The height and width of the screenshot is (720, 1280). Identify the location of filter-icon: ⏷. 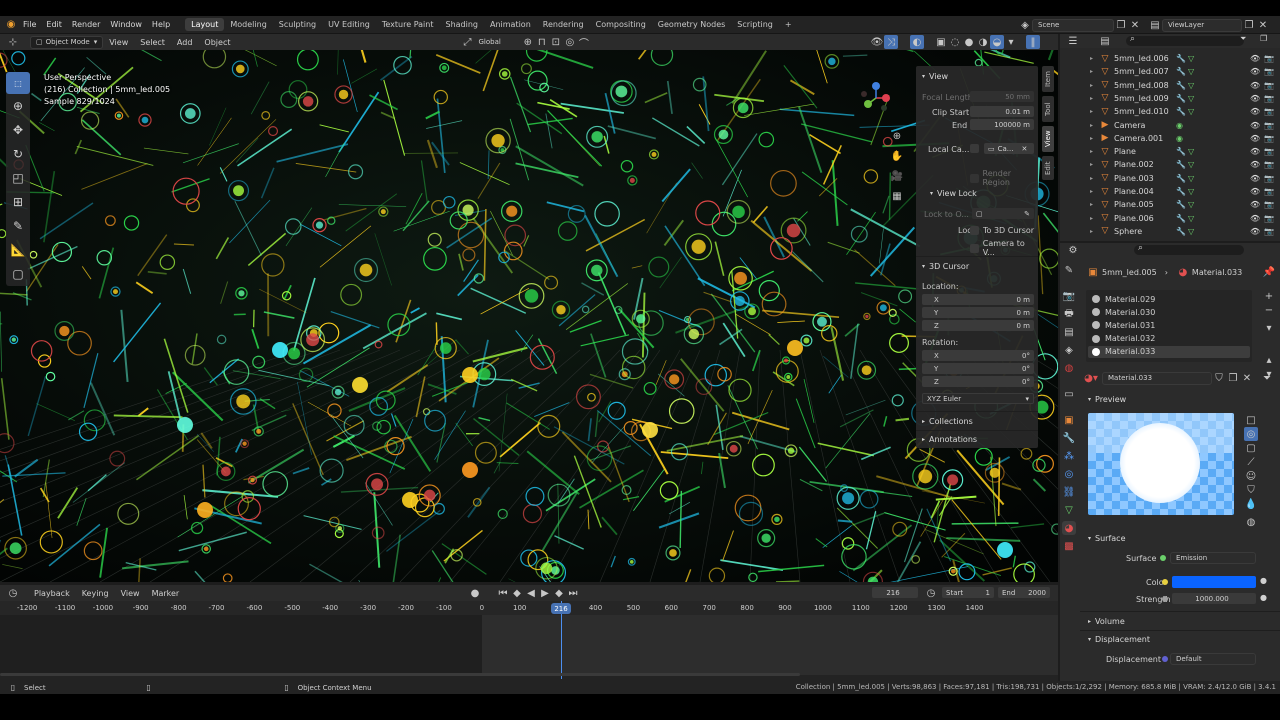
(1243, 39).